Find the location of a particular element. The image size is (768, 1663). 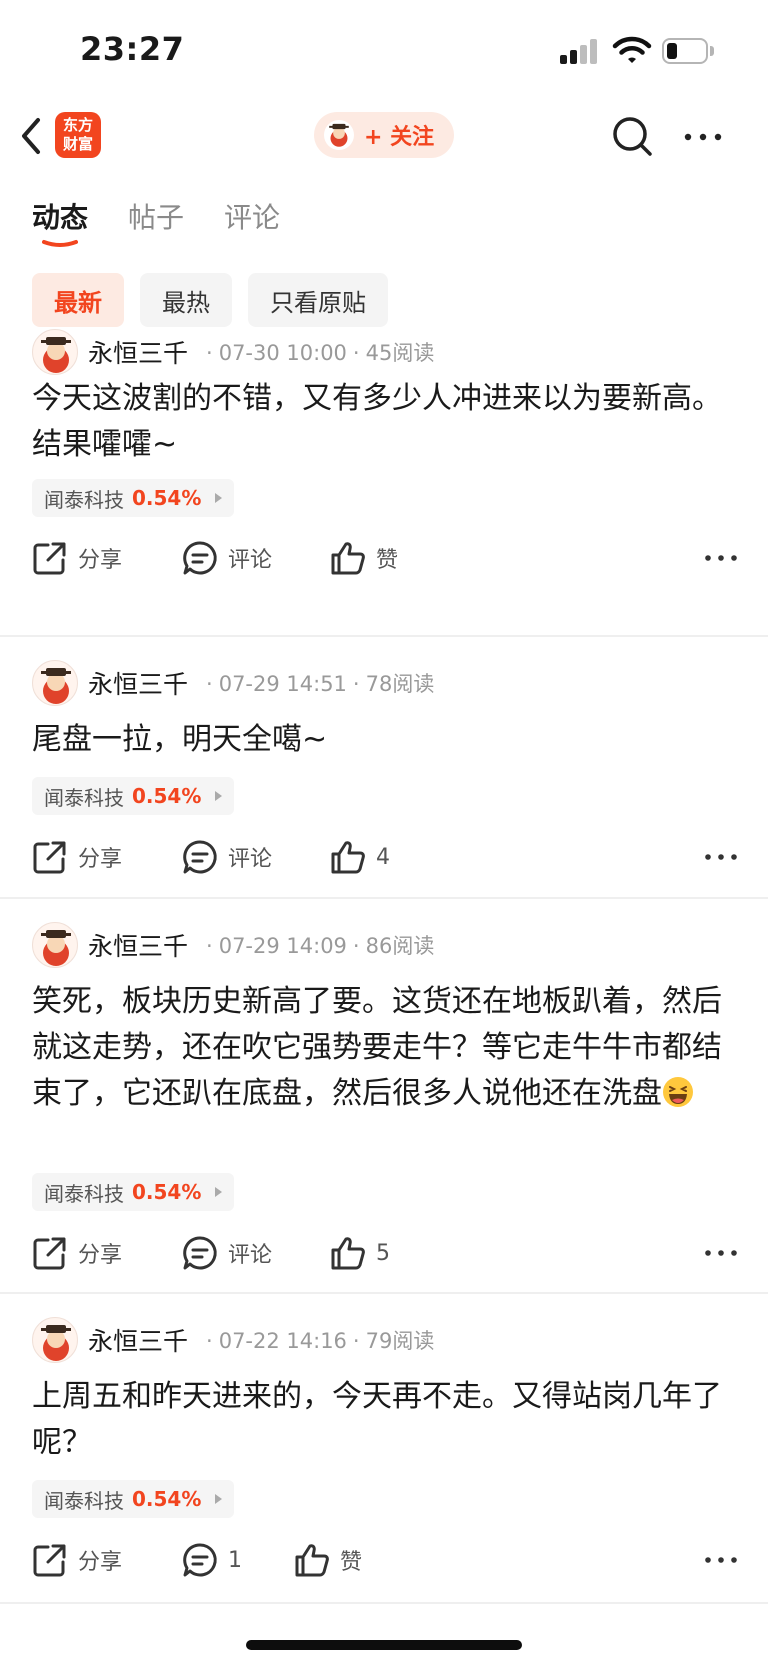

post-header: 永恒三千 · 07-29 14:51 · 78阅读 is located at coordinates (233, 683).